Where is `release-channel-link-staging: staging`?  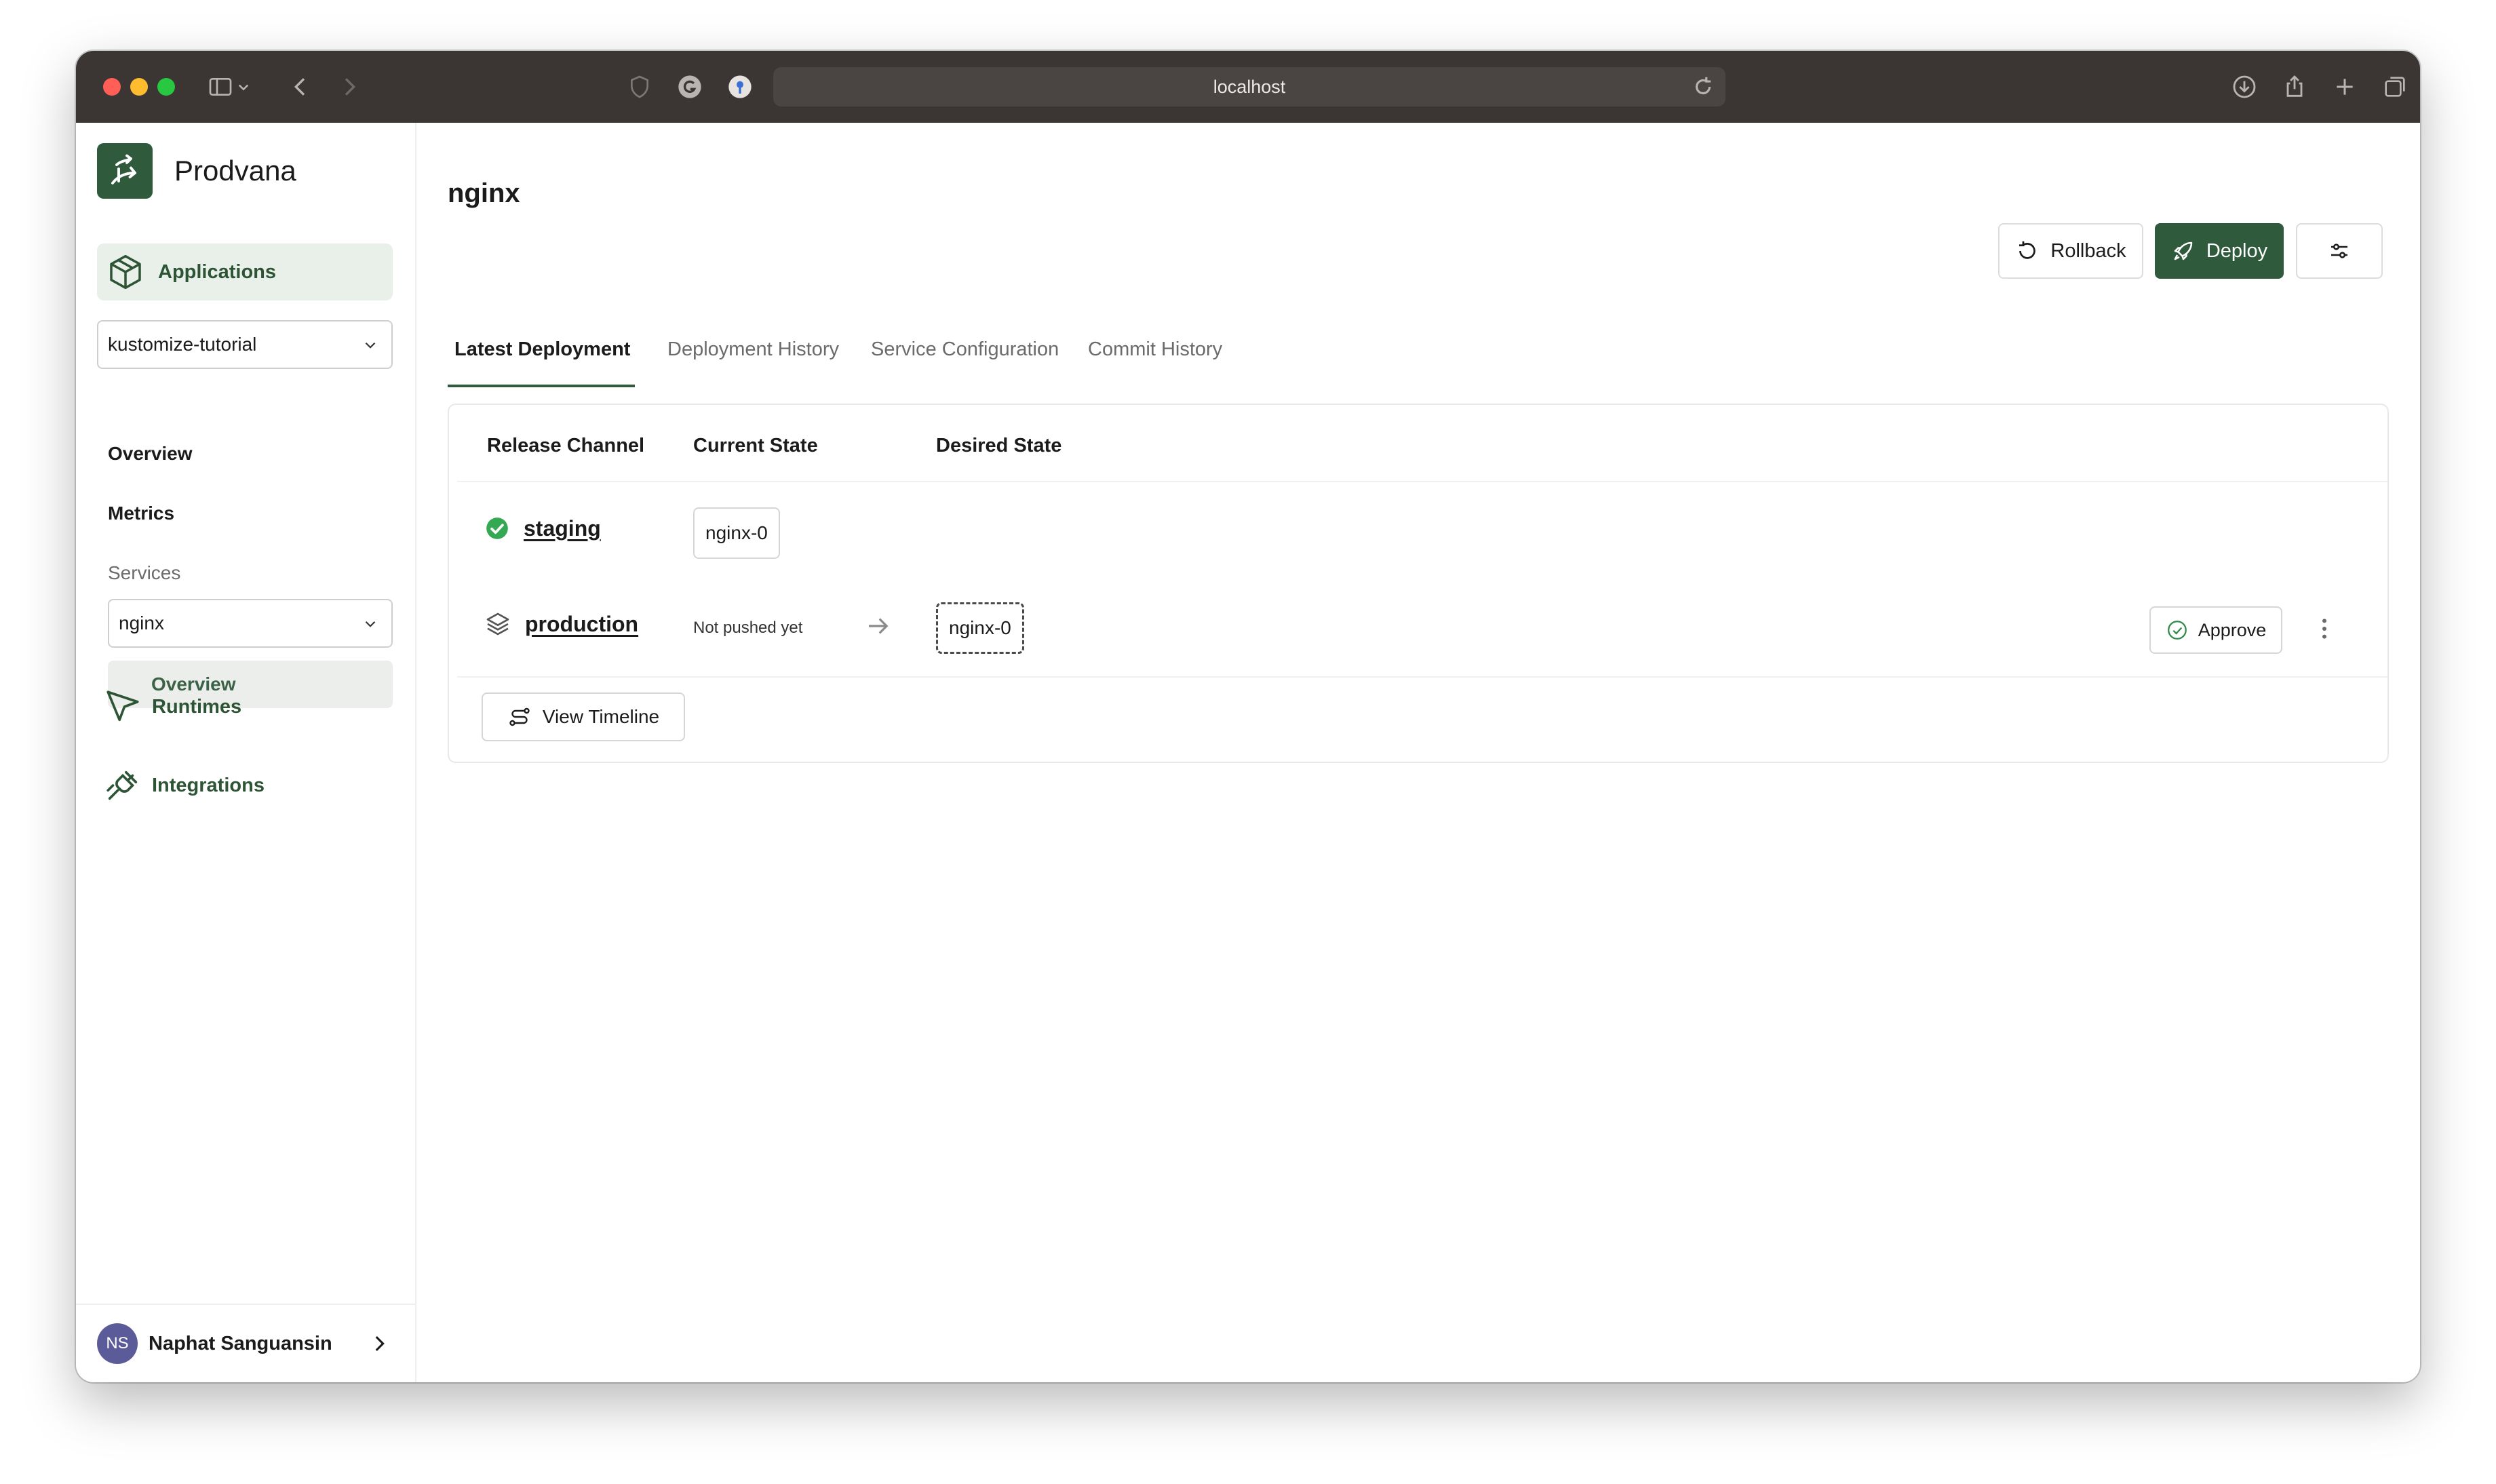 release-channel-link-staging: staging is located at coordinates (562, 528).